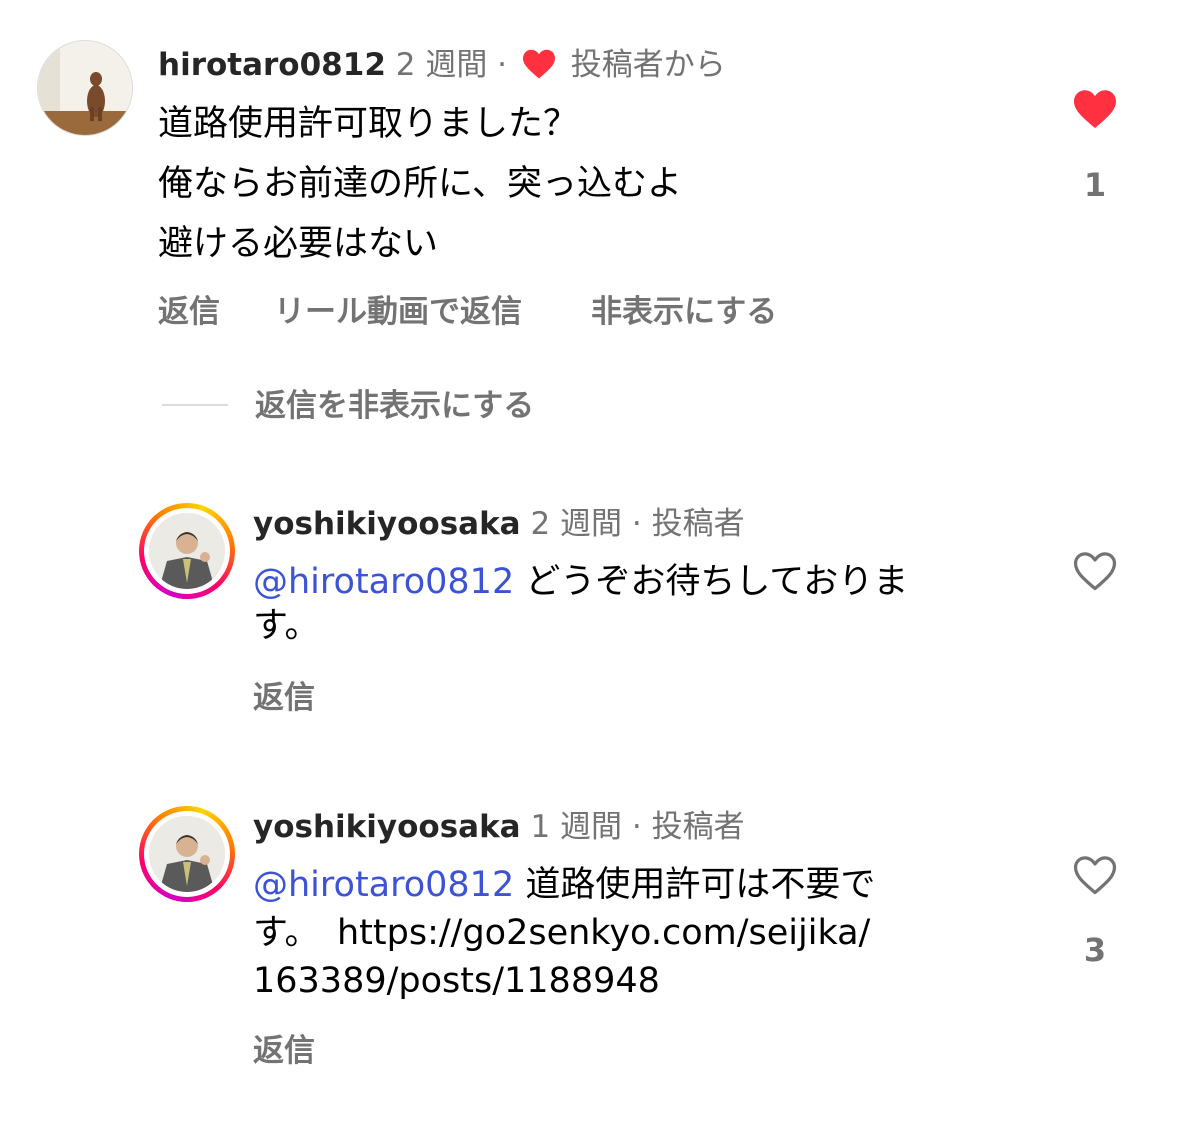  I want to click on reply-meta: yoshikiyoosaka 2 週間 · 投稿者, so click(499, 524).